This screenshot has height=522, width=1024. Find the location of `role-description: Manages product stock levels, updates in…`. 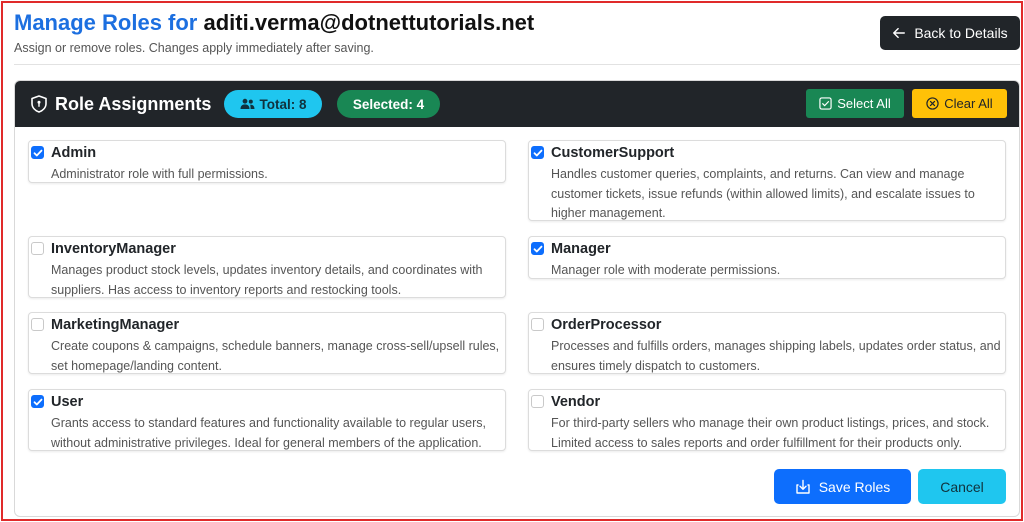

role-description: Manages product stock levels, updates in… is located at coordinates (267, 280).